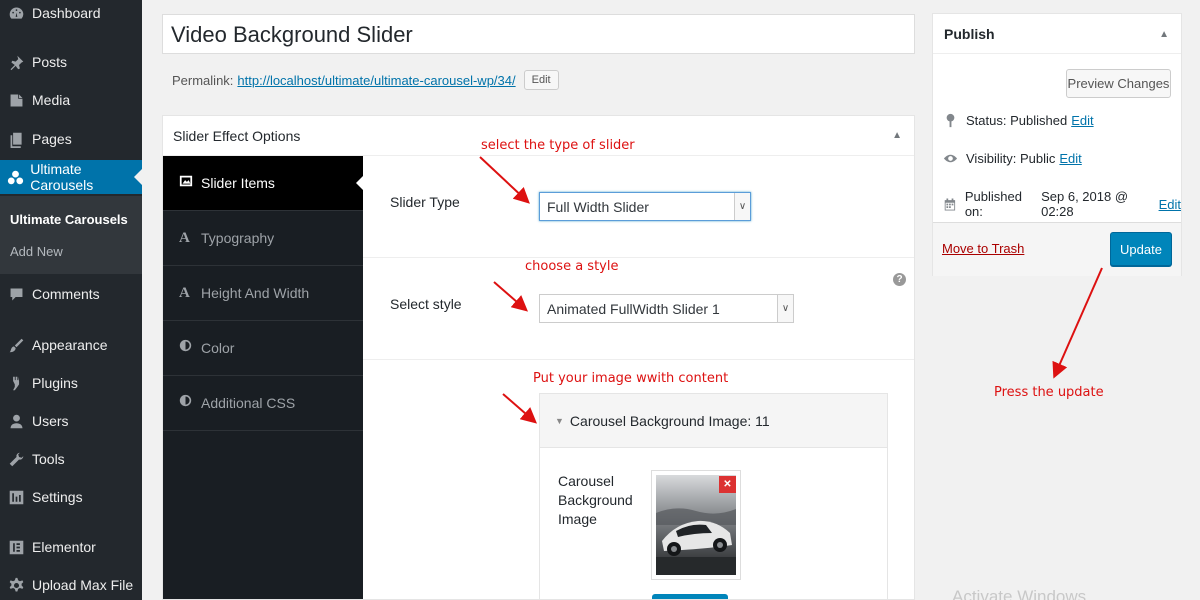 The image size is (1200, 600). Describe the element at coordinates (1057, 34) in the screenshot. I see `publish-header: Publish ▲` at that location.